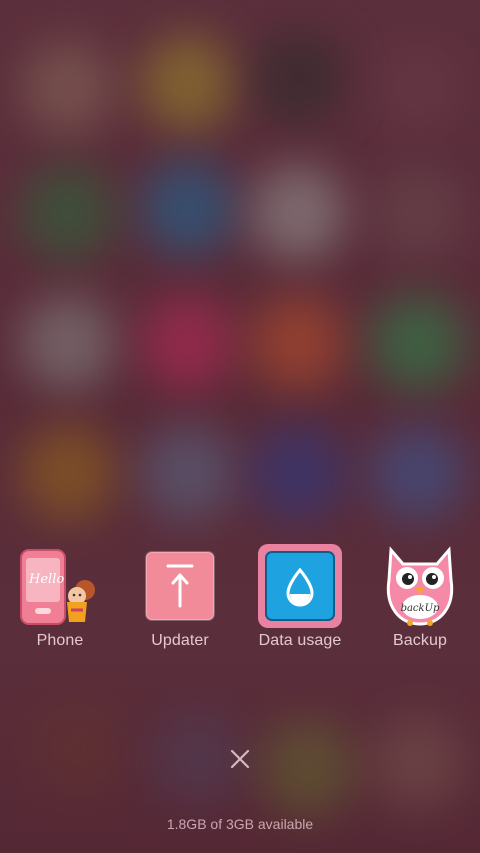 The image size is (480, 853). What do you see at coordinates (300, 640) in the screenshot?
I see `app-label: Data usage` at bounding box center [300, 640].